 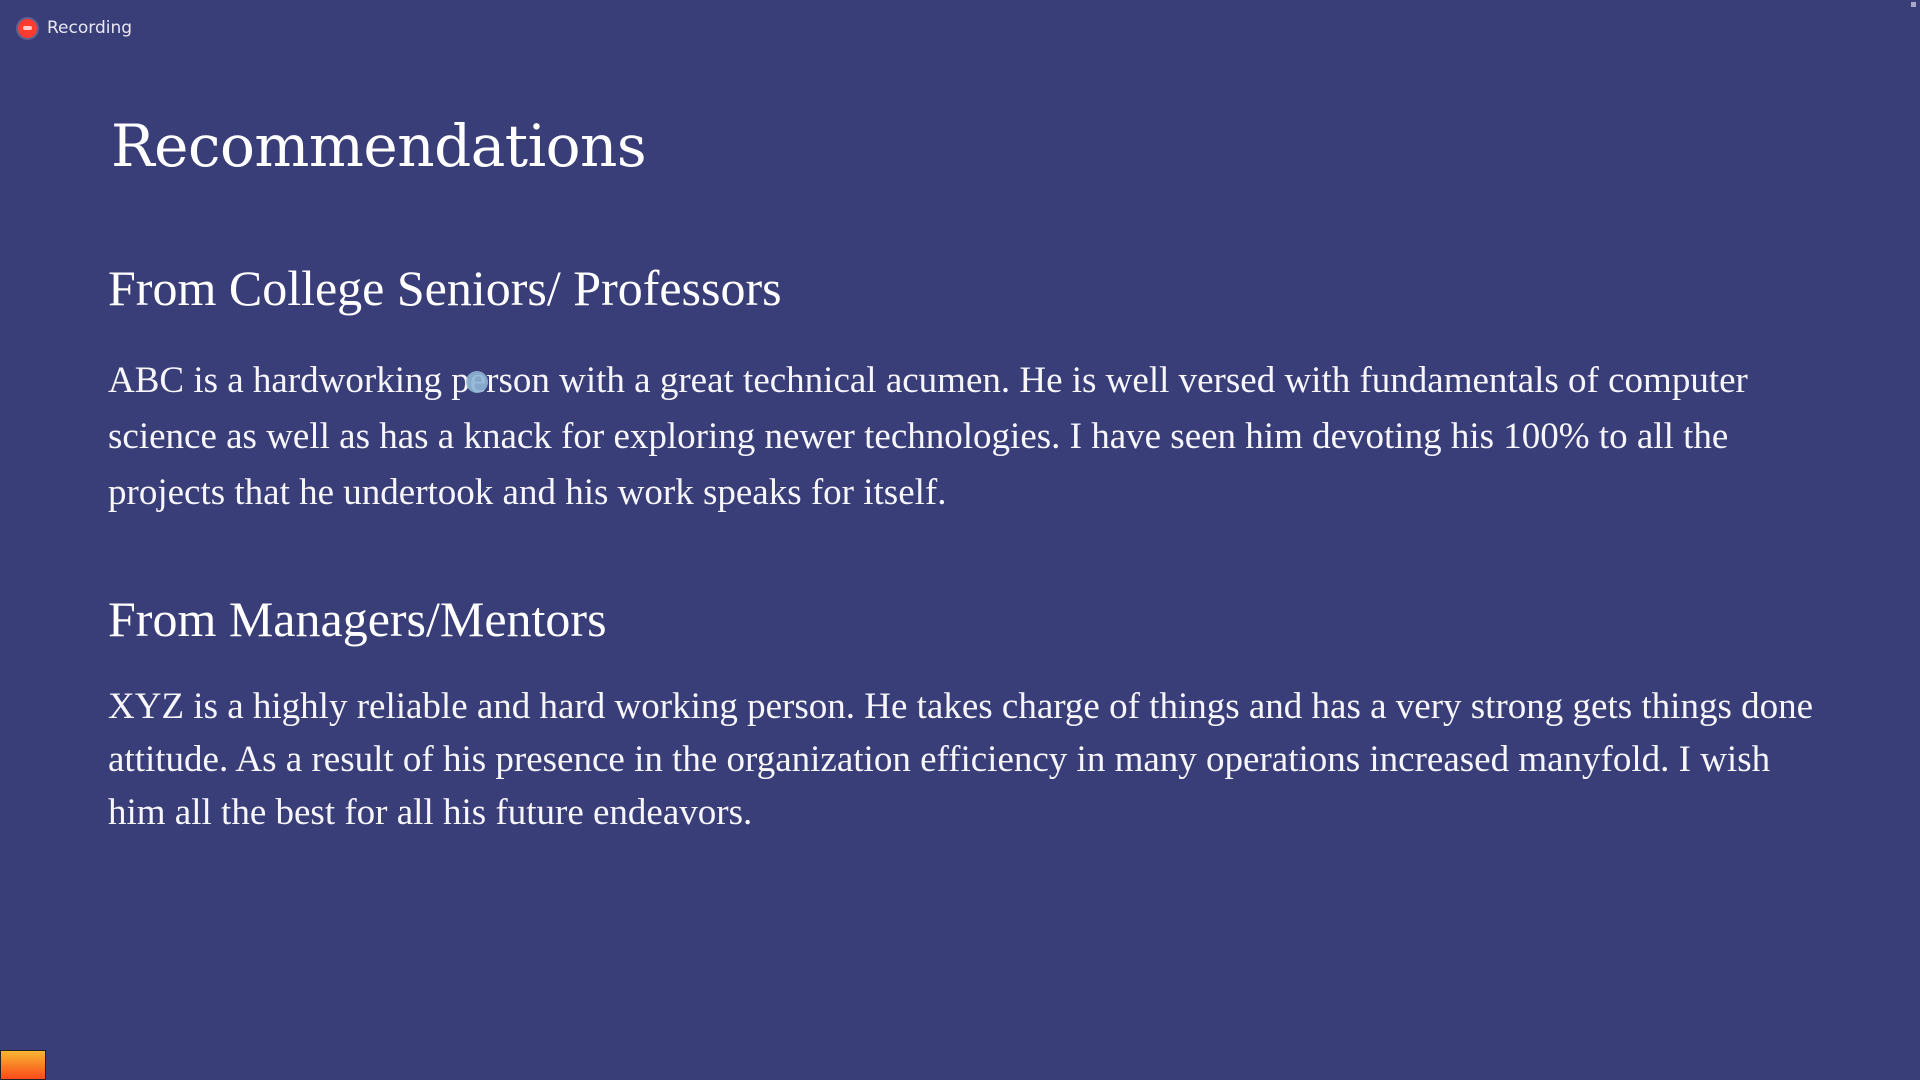 I want to click on taskbar-thumbnail, so click(x=23, y=1065).